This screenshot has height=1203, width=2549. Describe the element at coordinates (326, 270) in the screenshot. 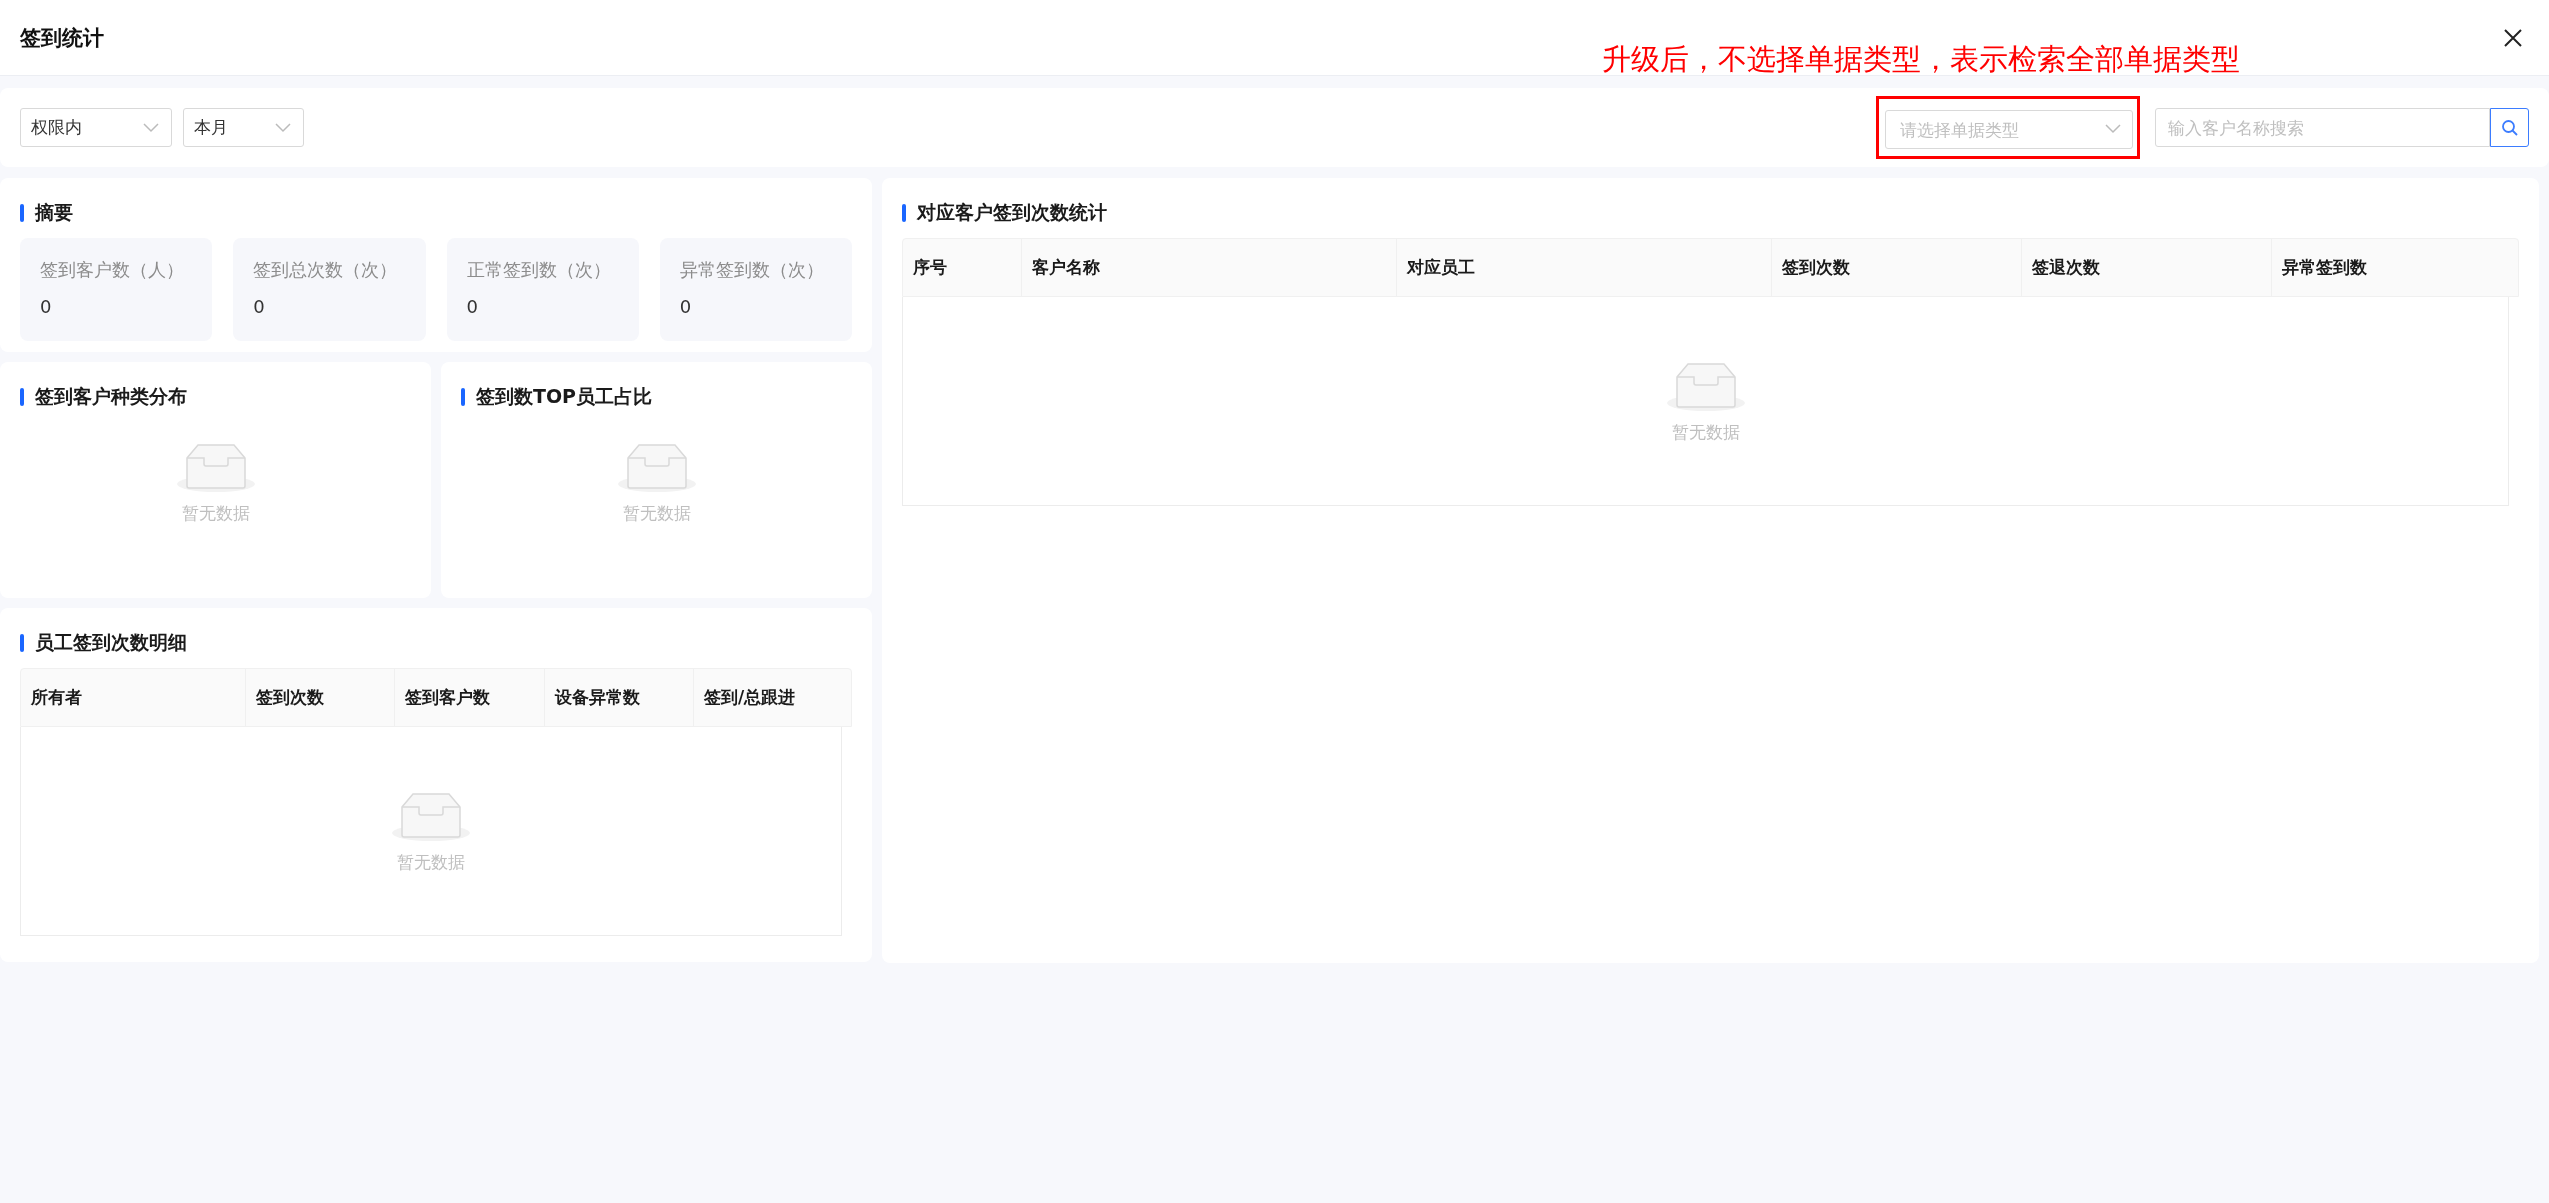

I see `stat-label: 签到总次数（次）` at that location.